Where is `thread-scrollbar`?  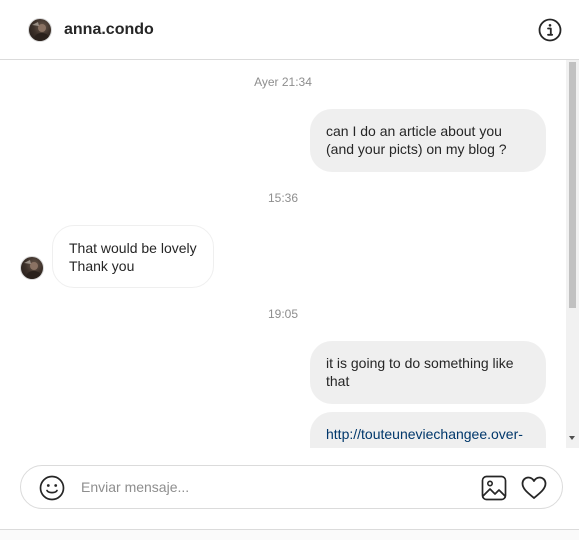
thread-scrollbar is located at coordinates (572, 254).